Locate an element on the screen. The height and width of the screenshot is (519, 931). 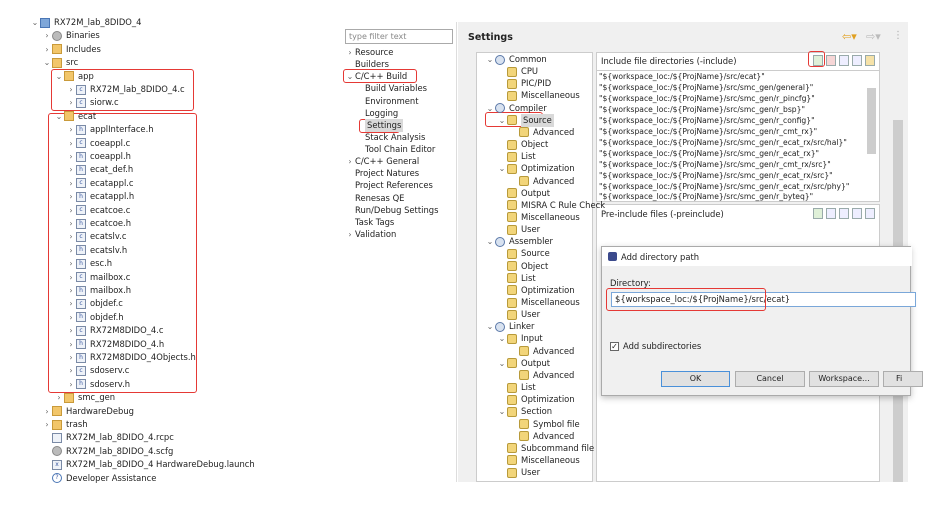
tree-item: › c ecatappl.c is located at coordinates (100, 183).